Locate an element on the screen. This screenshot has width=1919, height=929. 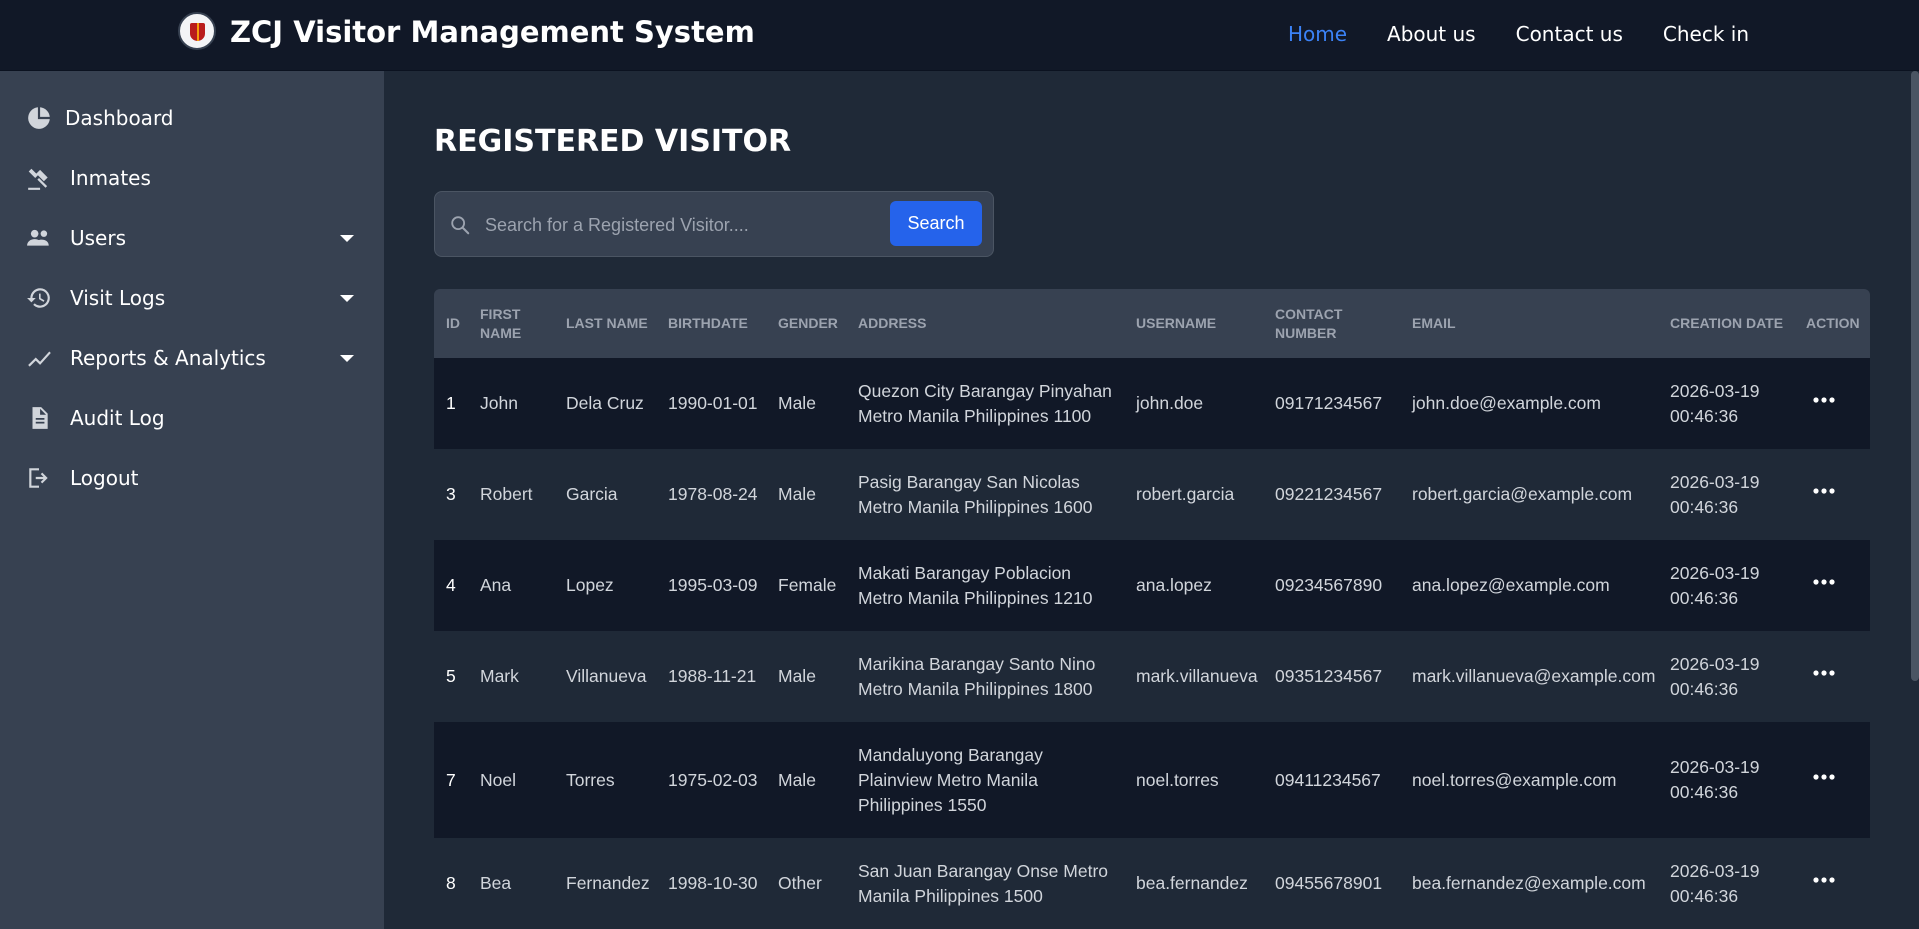
column-header-email: EMAIL is located at coordinates (1434, 323).